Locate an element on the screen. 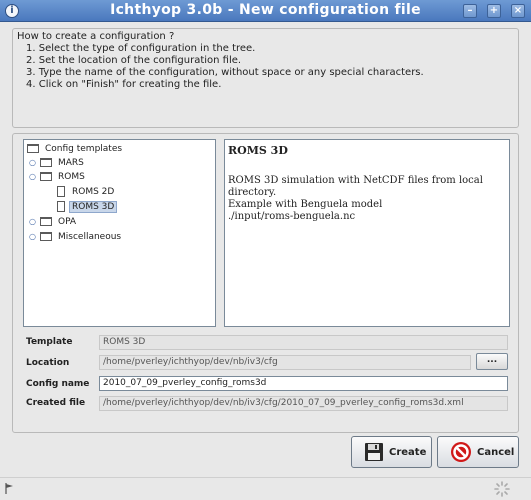 Image resolution: width=531 pixels, height=500 pixels. tree-item-roms-2d: ROMS 2D is located at coordinates (87, 191).